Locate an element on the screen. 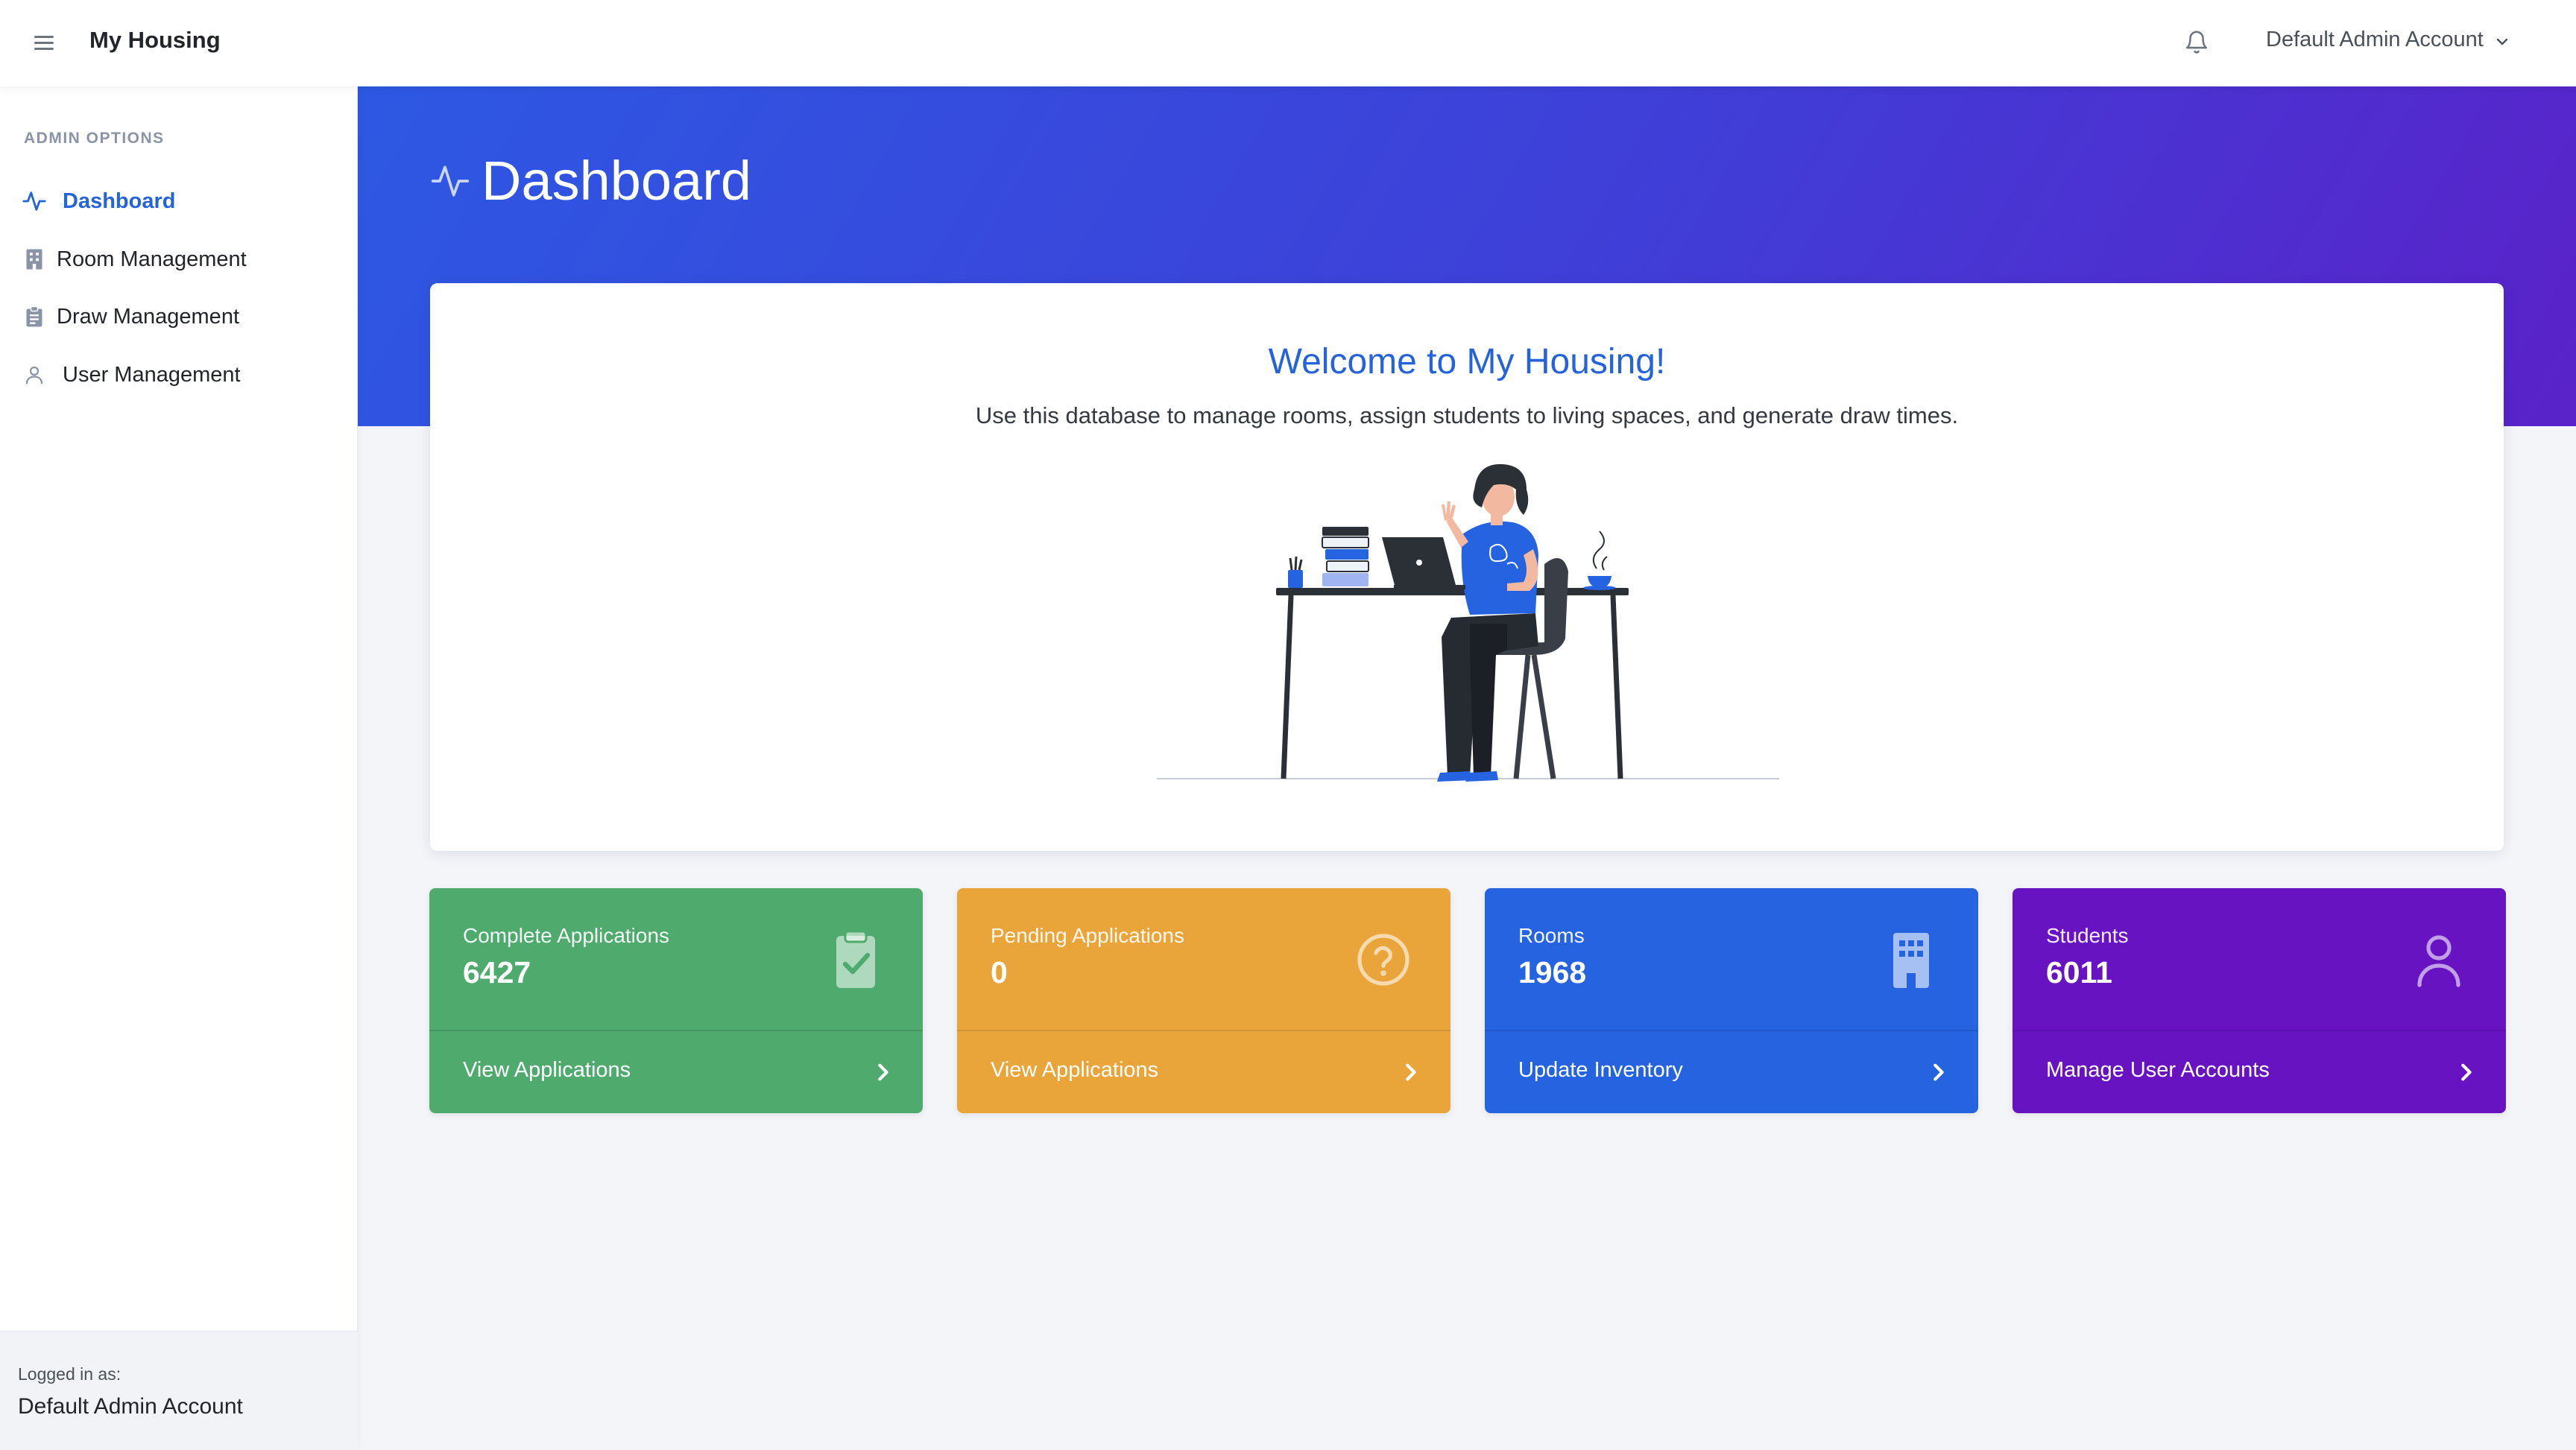 This screenshot has height=1450, width=2576. question-circle-icon is located at coordinates (1383, 959).